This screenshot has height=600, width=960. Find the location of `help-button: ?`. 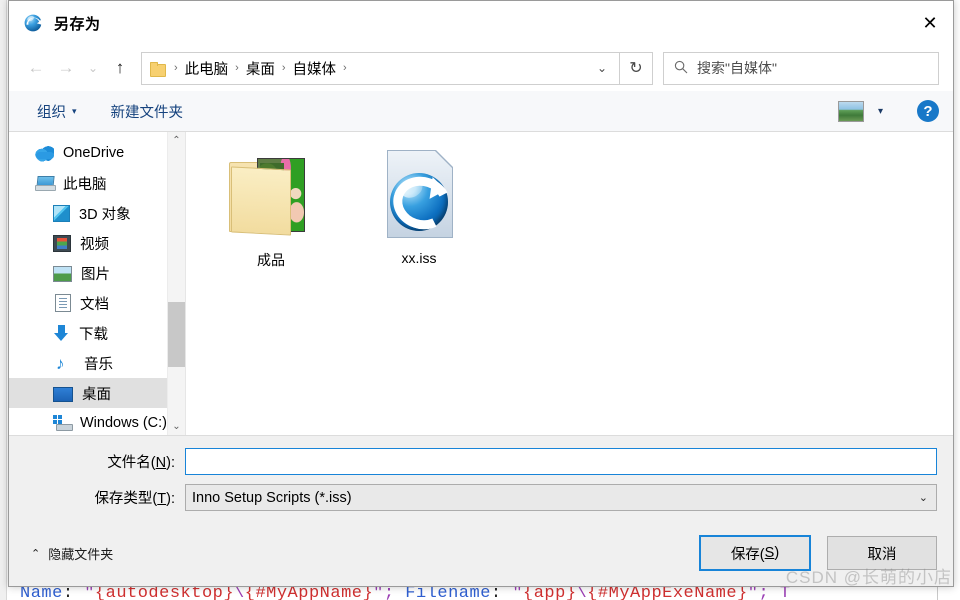

help-button: ? is located at coordinates (928, 111).